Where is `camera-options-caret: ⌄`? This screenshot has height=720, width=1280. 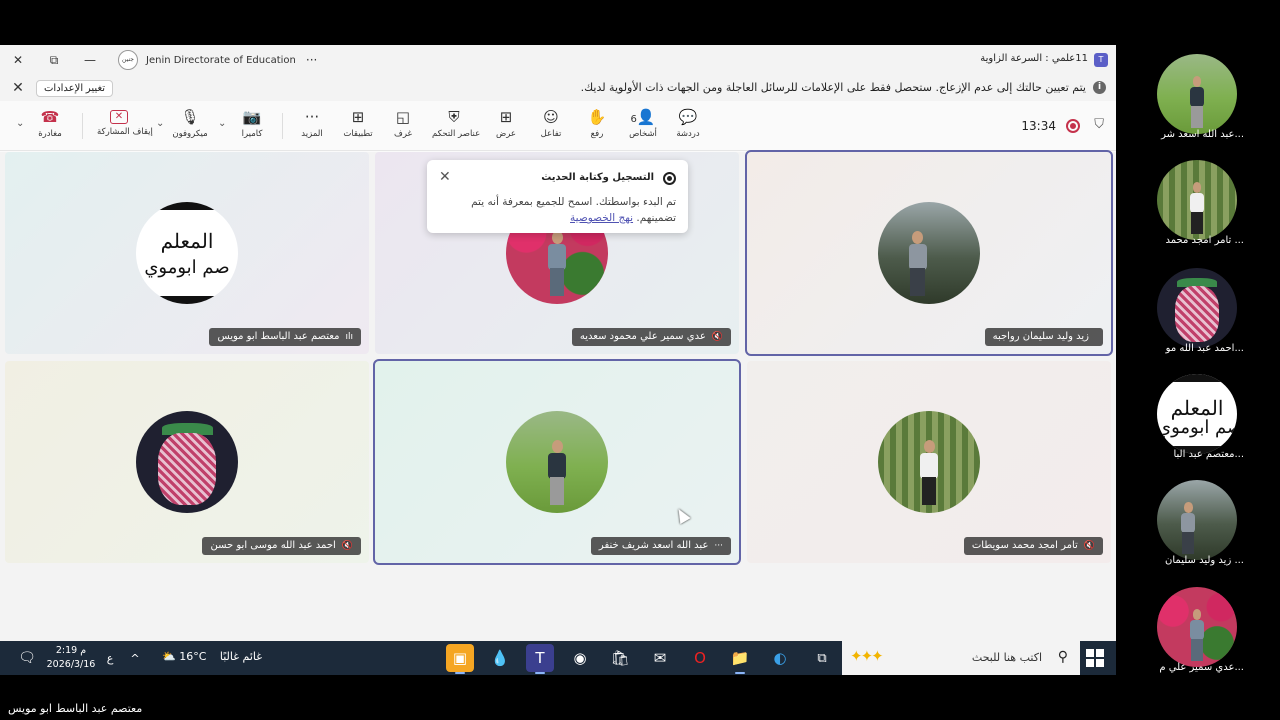 camera-options-caret: ⌄ is located at coordinates (222, 123).